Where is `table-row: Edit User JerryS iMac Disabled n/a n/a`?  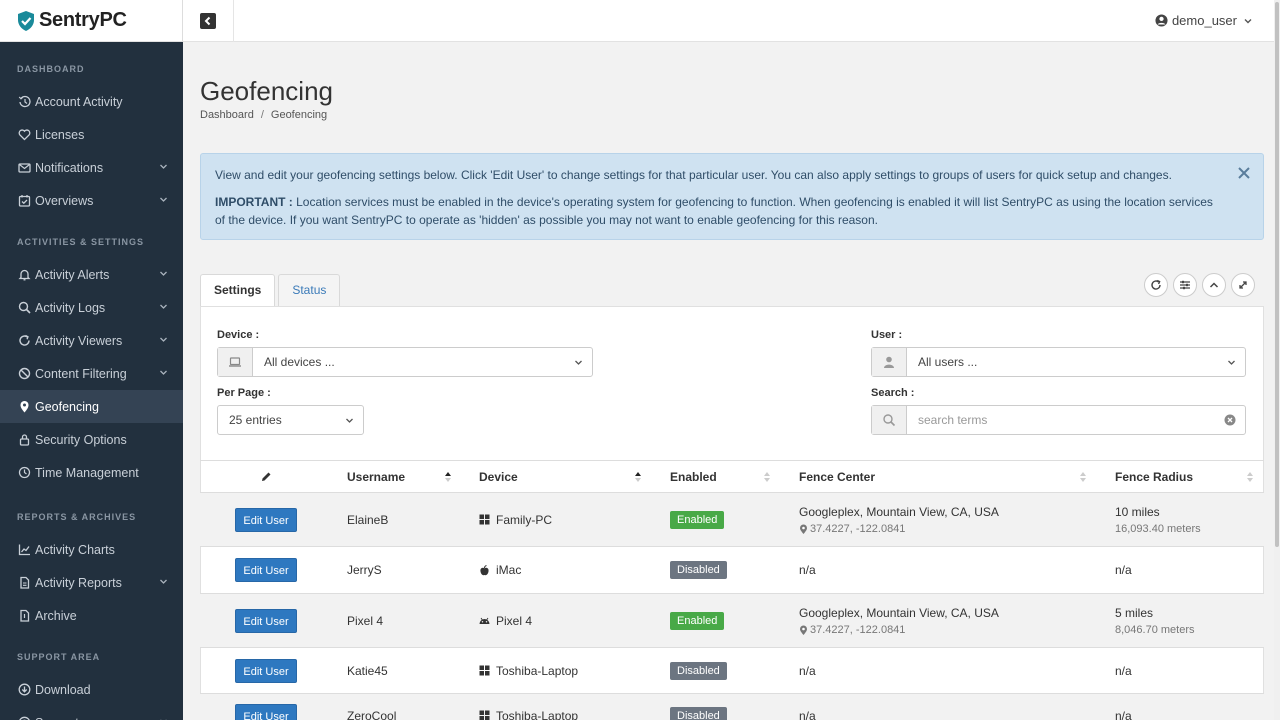
table-row: Edit User JerryS iMac Disabled n/a n/a is located at coordinates (732, 570).